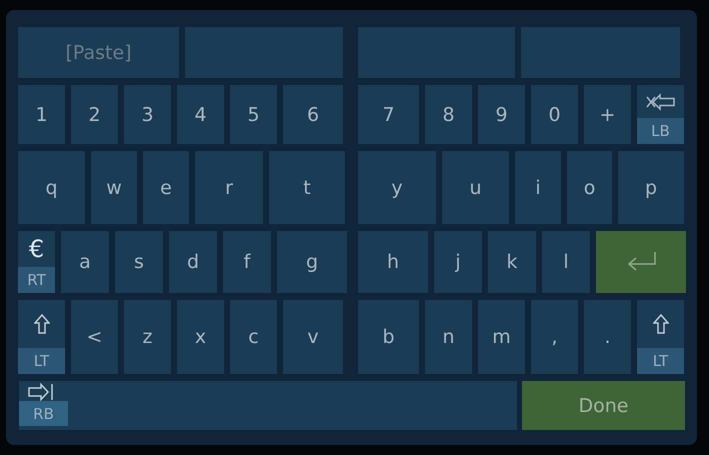 The width and height of the screenshot is (709, 455). I want to click on keyboard-key: n, so click(448, 337).